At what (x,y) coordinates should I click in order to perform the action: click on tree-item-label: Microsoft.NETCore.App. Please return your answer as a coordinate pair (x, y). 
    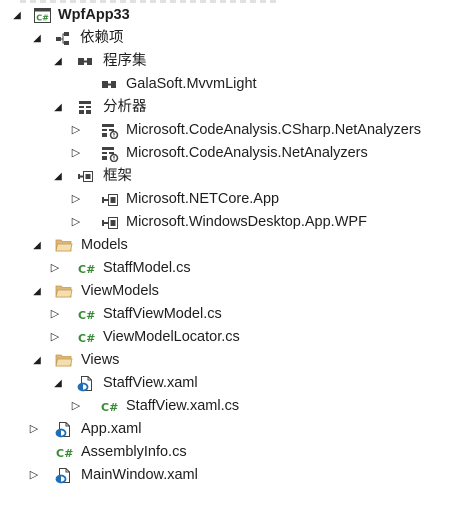
    Looking at the image, I should click on (203, 199).